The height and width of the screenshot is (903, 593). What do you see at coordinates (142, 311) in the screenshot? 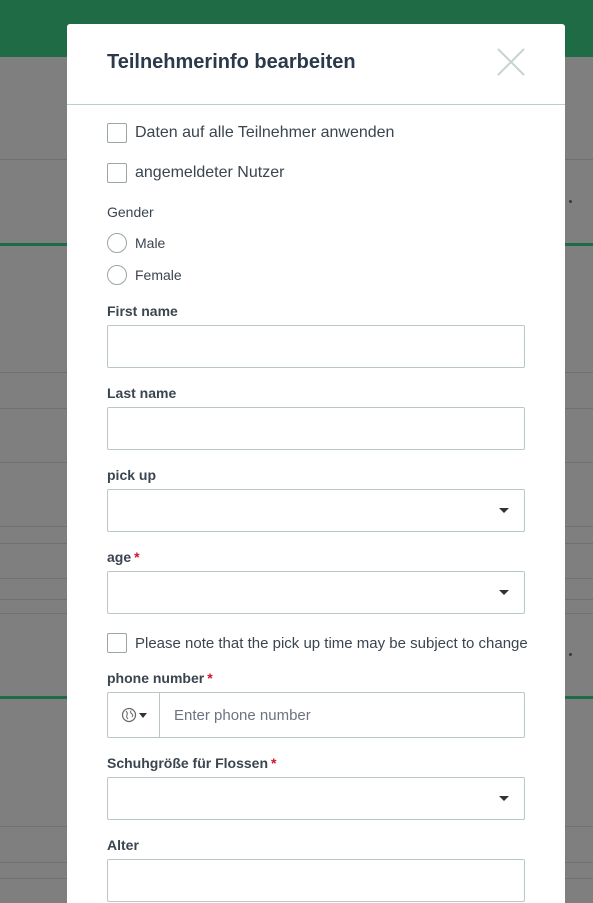
I see `first-name-label: First name` at bounding box center [142, 311].